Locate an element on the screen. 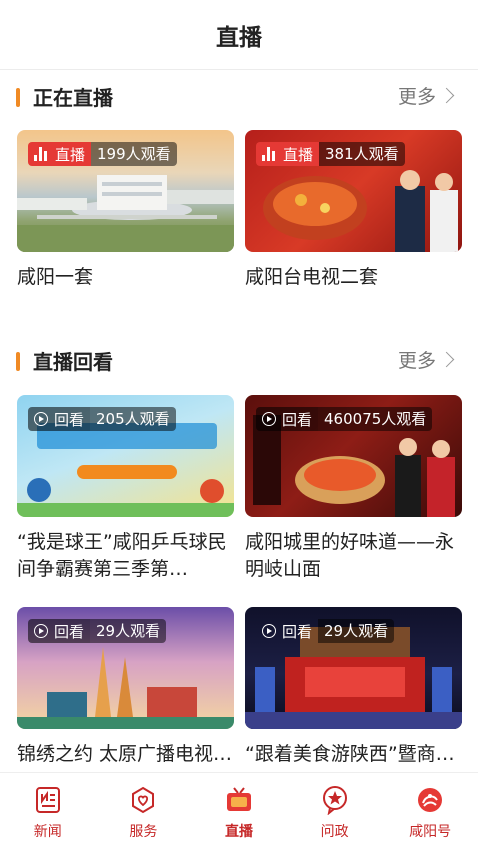 This screenshot has height=850, width=478. live-more-link: 更多 is located at coordinates (426, 95).